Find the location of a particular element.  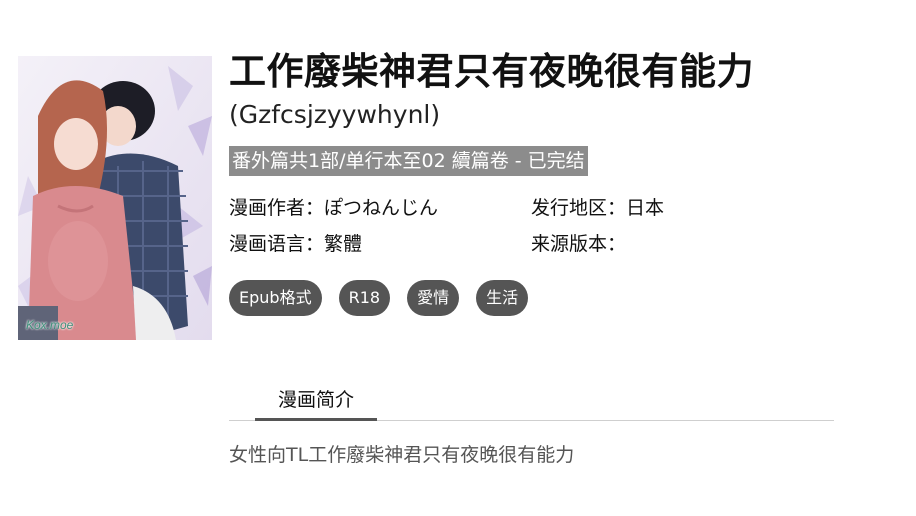

meta-author: 漫画作者：ぽつねんじん is located at coordinates (380, 208).